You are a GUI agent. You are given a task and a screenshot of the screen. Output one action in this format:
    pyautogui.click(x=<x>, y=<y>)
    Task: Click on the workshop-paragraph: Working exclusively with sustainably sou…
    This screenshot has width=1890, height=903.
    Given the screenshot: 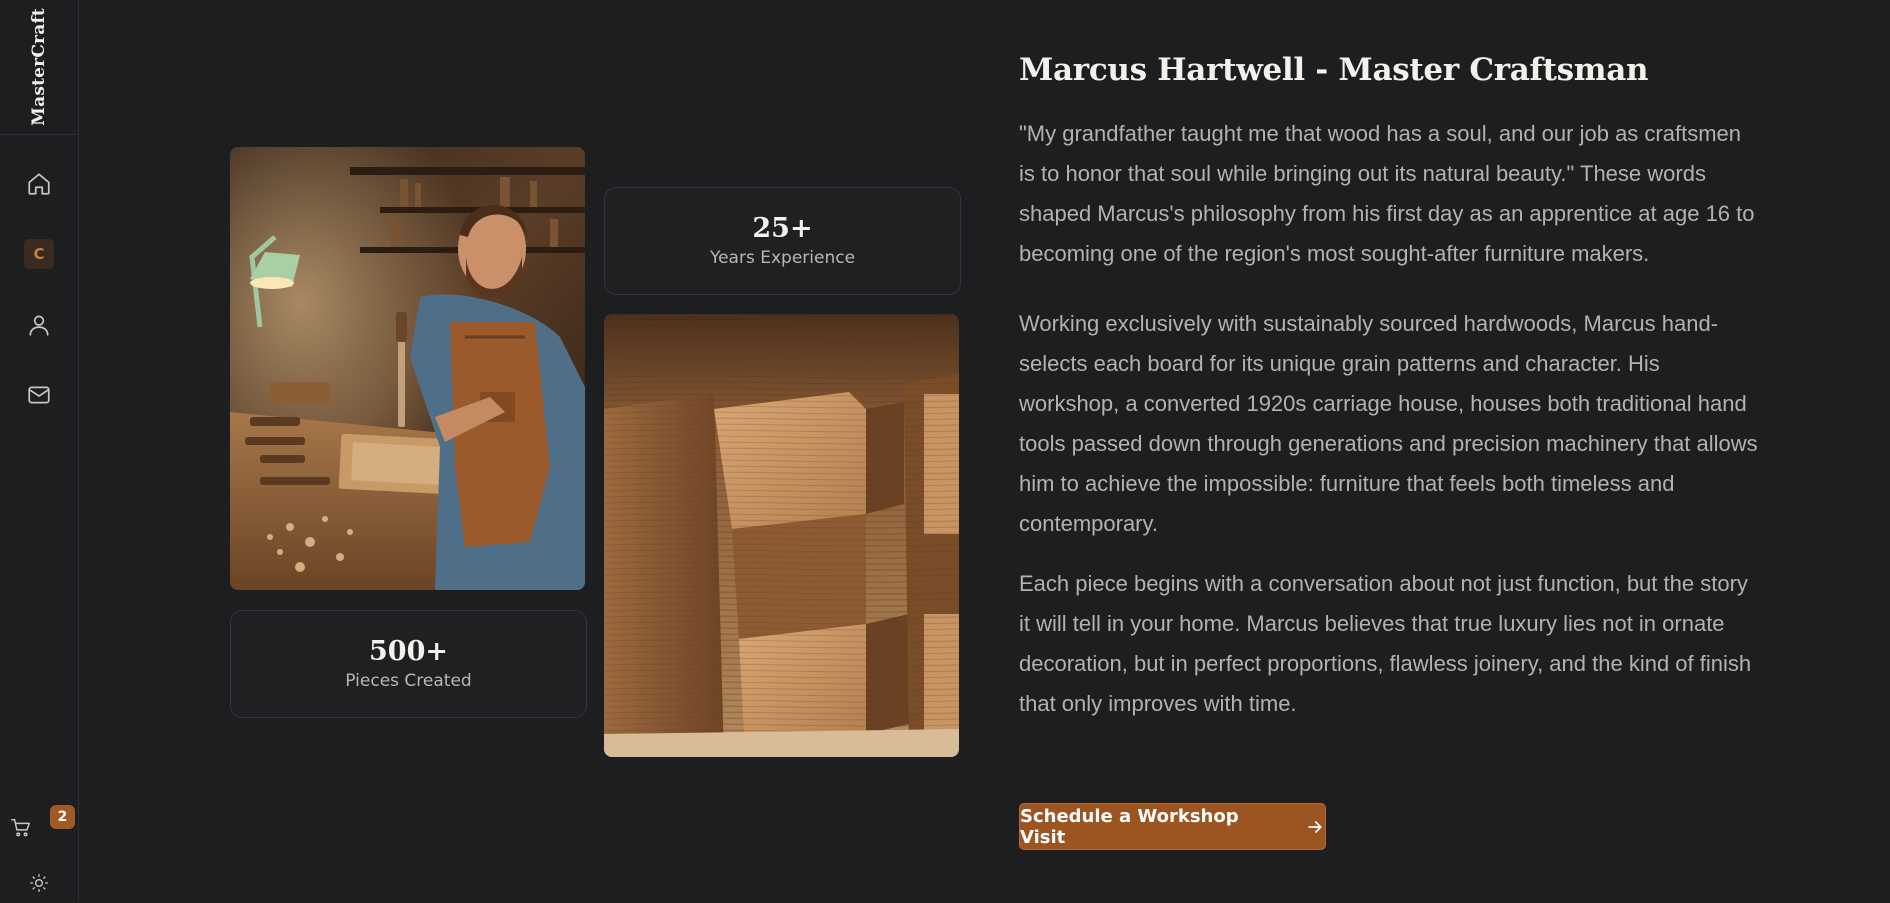 What is the action you would take?
    pyautogui.click(x=1388, y=423)
    